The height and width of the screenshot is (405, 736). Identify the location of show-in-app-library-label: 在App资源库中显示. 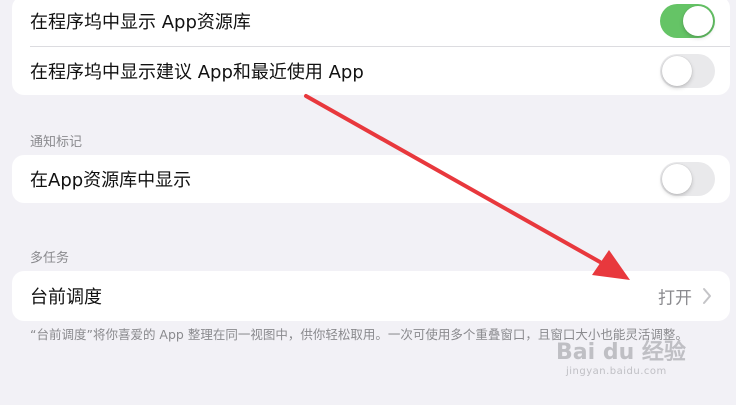
(111, 180).